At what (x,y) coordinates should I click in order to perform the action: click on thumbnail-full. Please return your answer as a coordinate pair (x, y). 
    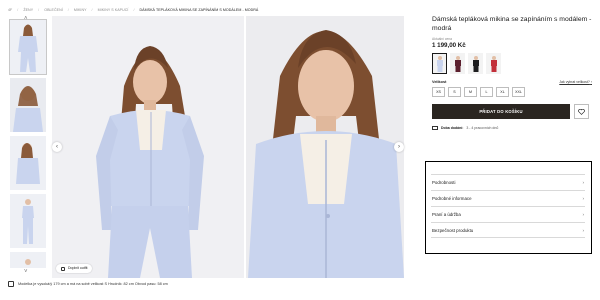
    Looking at the image, I should click on (28, 221).